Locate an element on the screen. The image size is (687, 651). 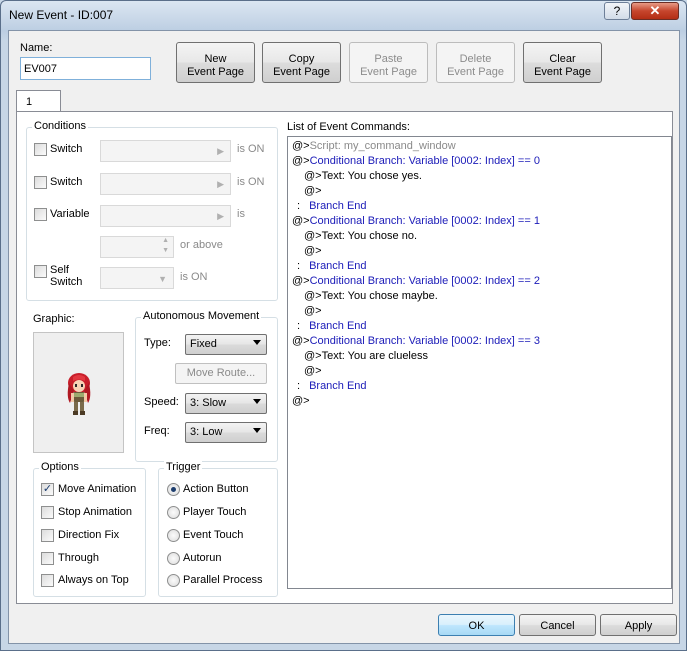
new-event-page-button: New Event Page is located at coordinates (215, 62).